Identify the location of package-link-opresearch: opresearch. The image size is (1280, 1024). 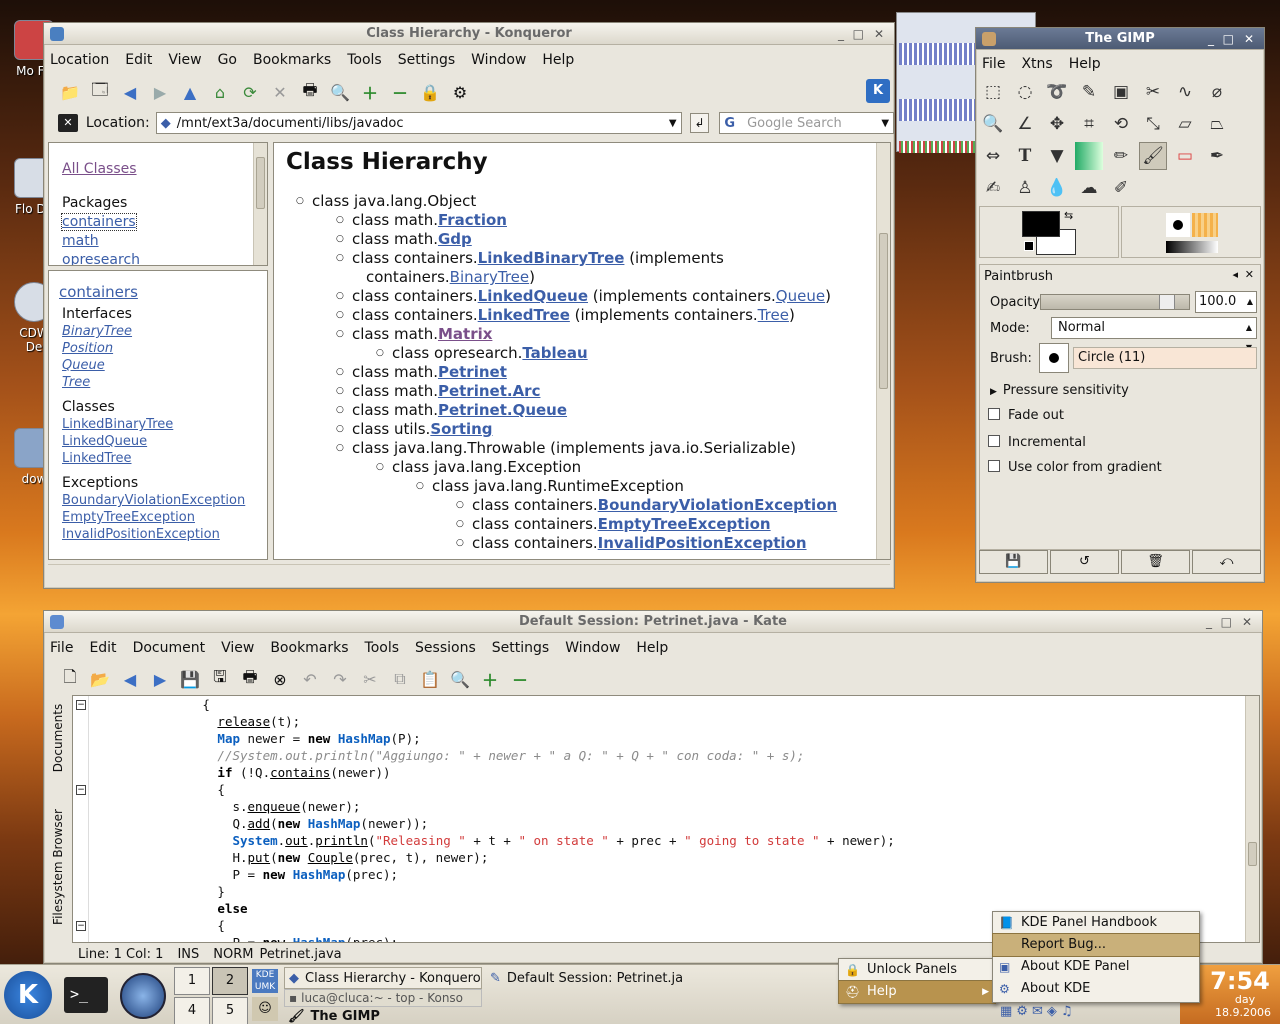
(101, 258).